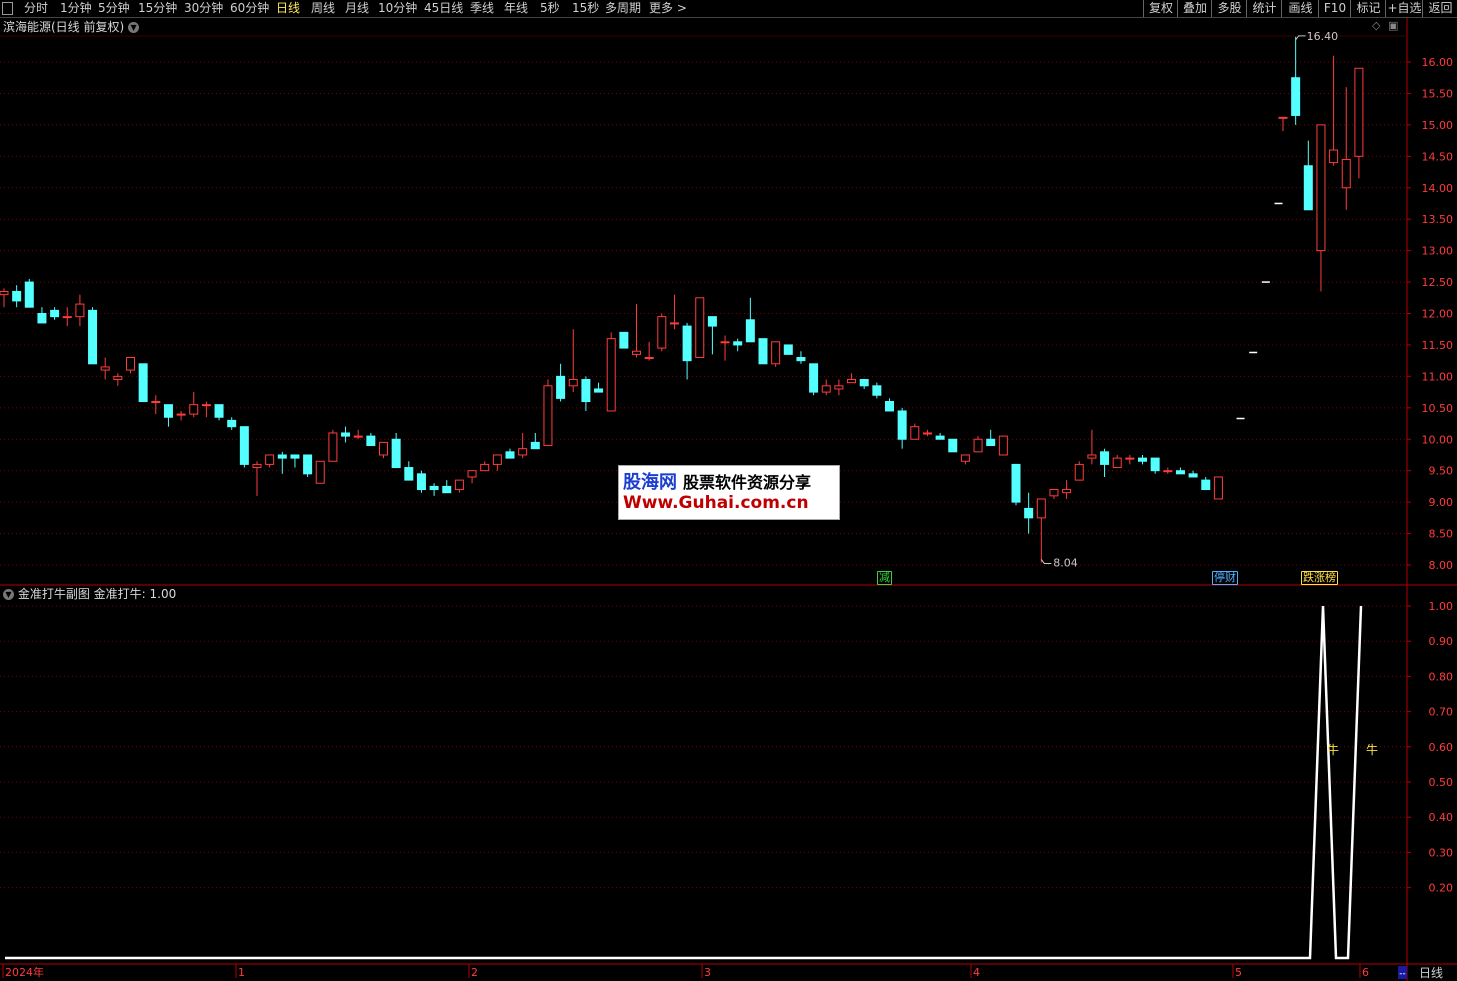 The image size is (1457, 981). Describe the element at coordinates (1402, 974) in the screenshot. I see `scroll-handle-icon: --` at that location.